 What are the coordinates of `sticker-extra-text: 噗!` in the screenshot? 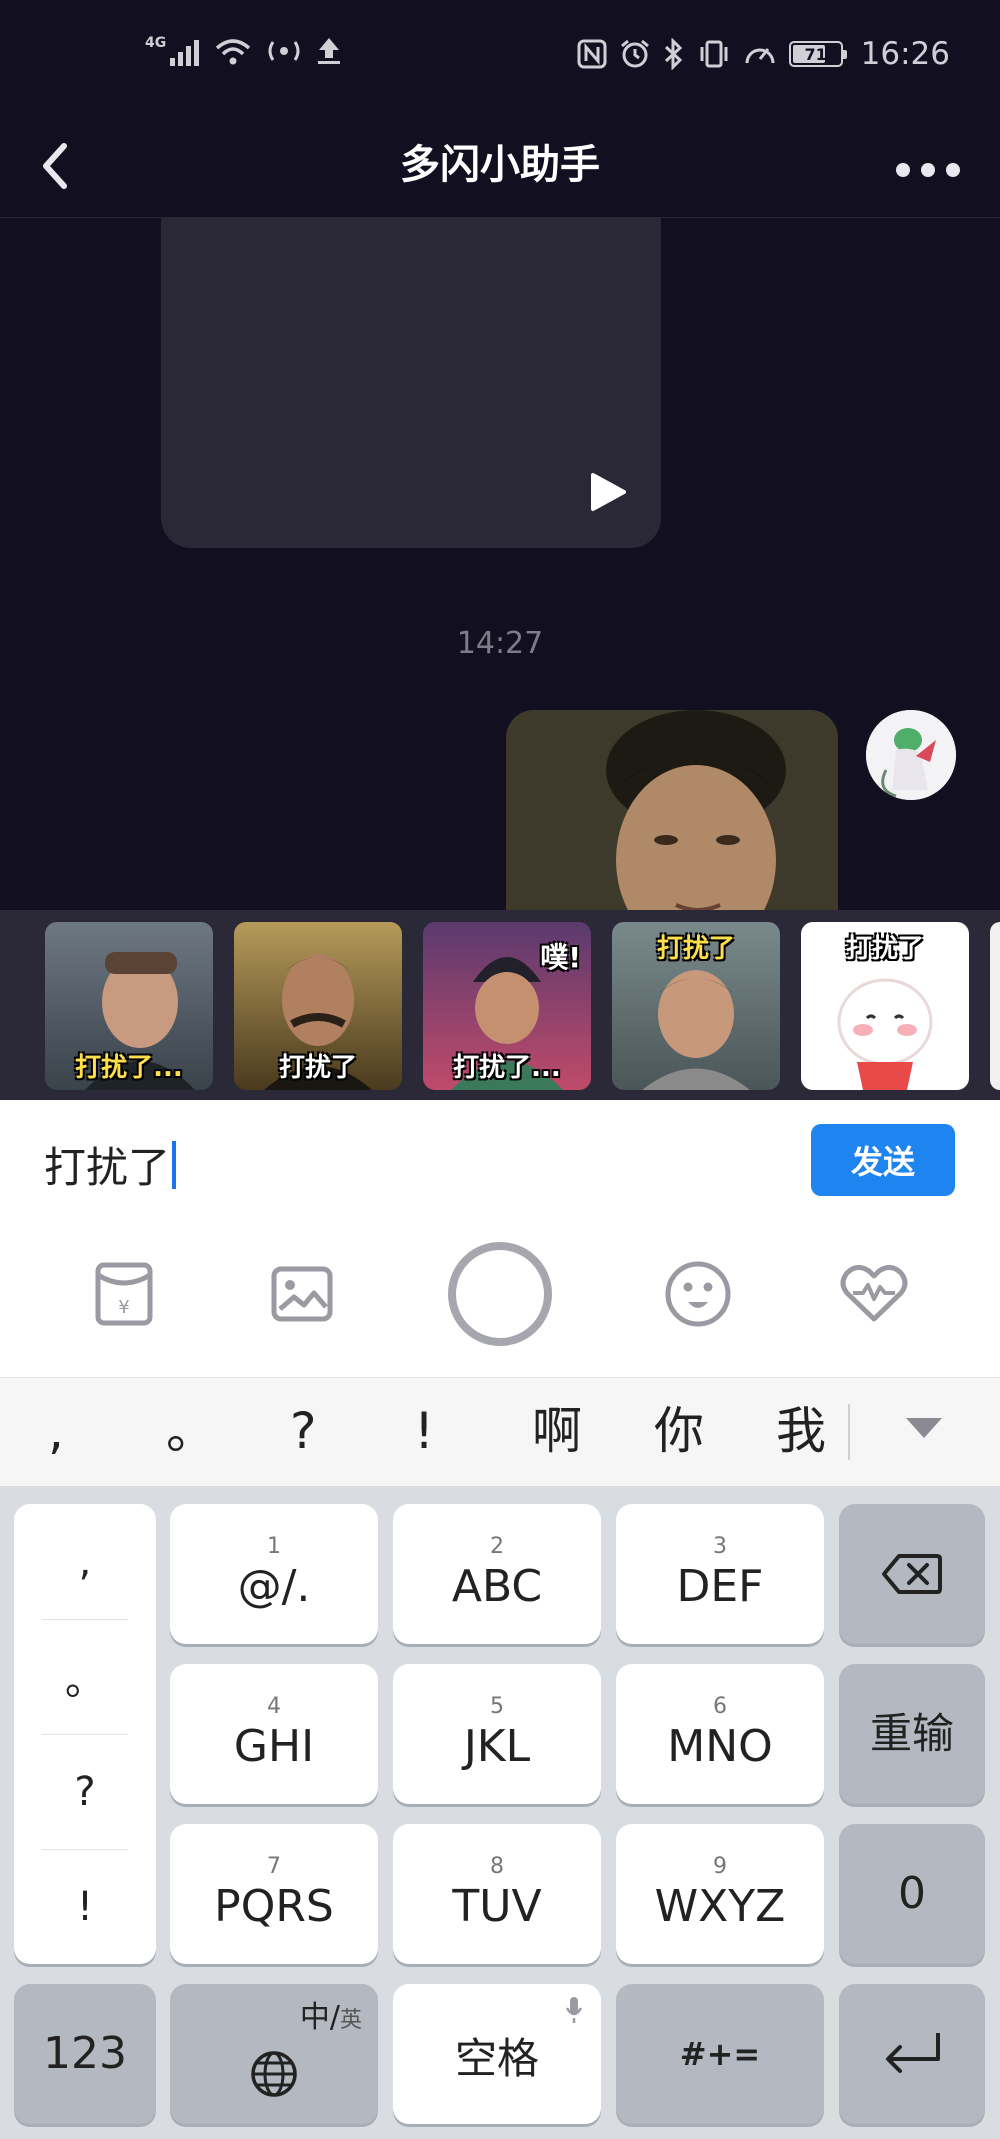 It's located at (560, 957).